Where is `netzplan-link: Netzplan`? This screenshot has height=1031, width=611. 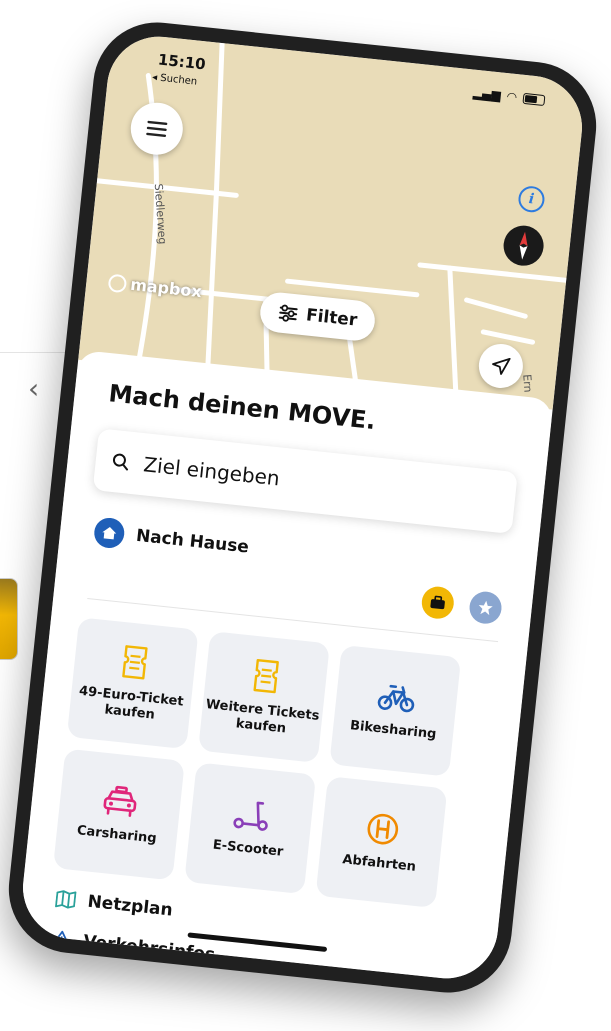
netzplan-link: Netzplan is located at coordinates (114, 904).